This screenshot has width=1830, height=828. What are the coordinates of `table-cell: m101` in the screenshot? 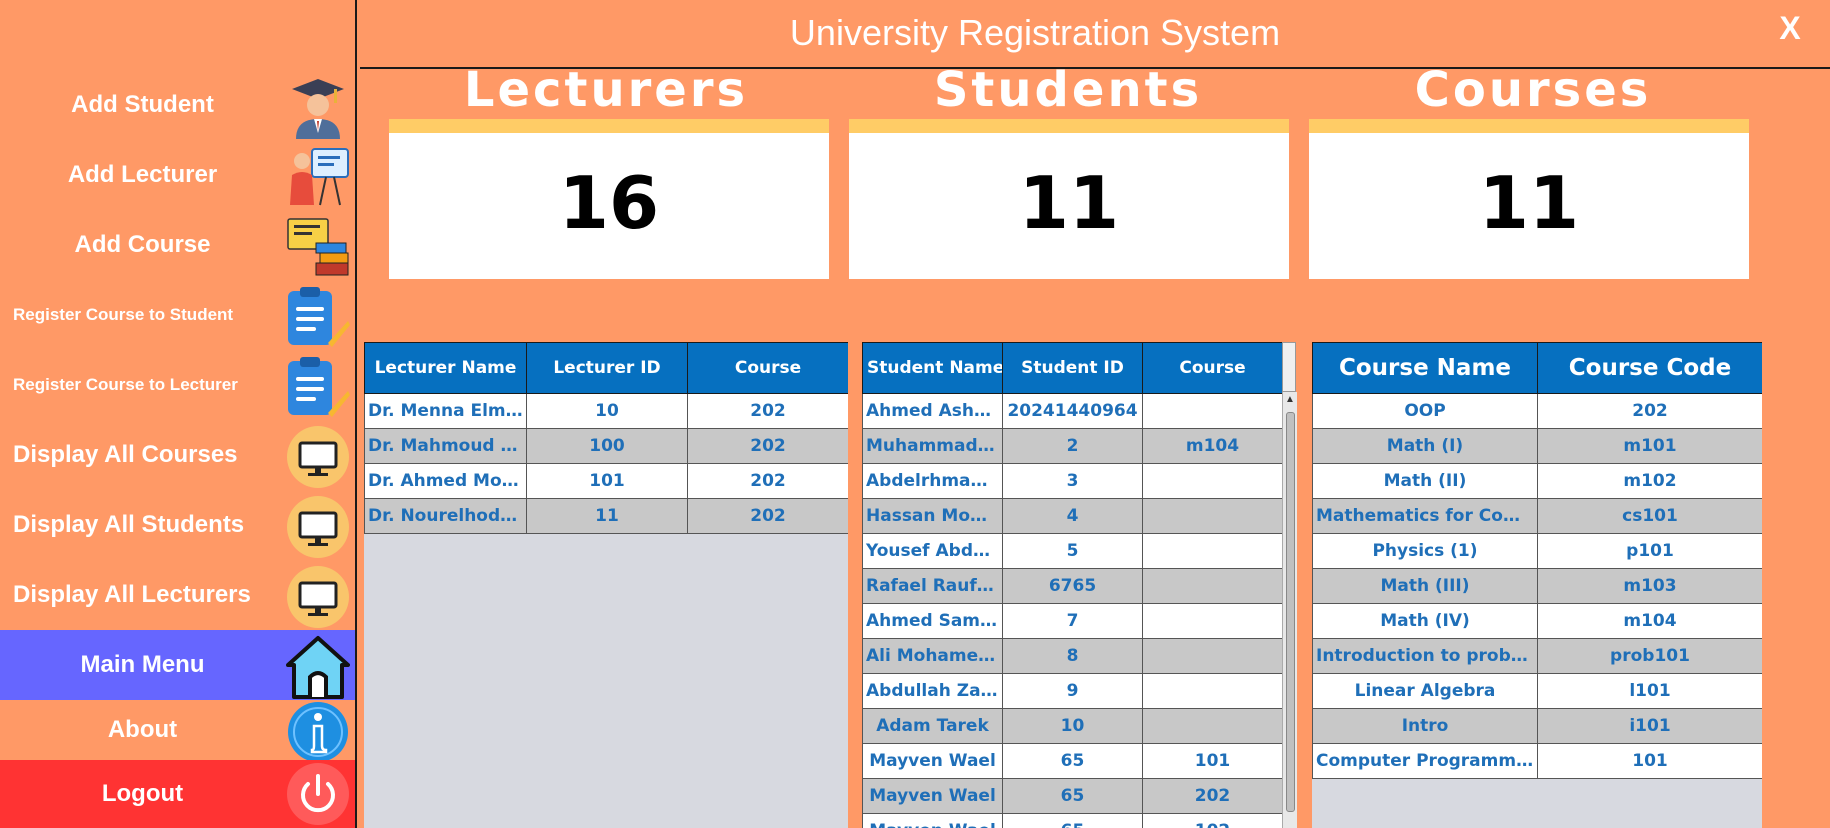 It's located at (1649, 446).